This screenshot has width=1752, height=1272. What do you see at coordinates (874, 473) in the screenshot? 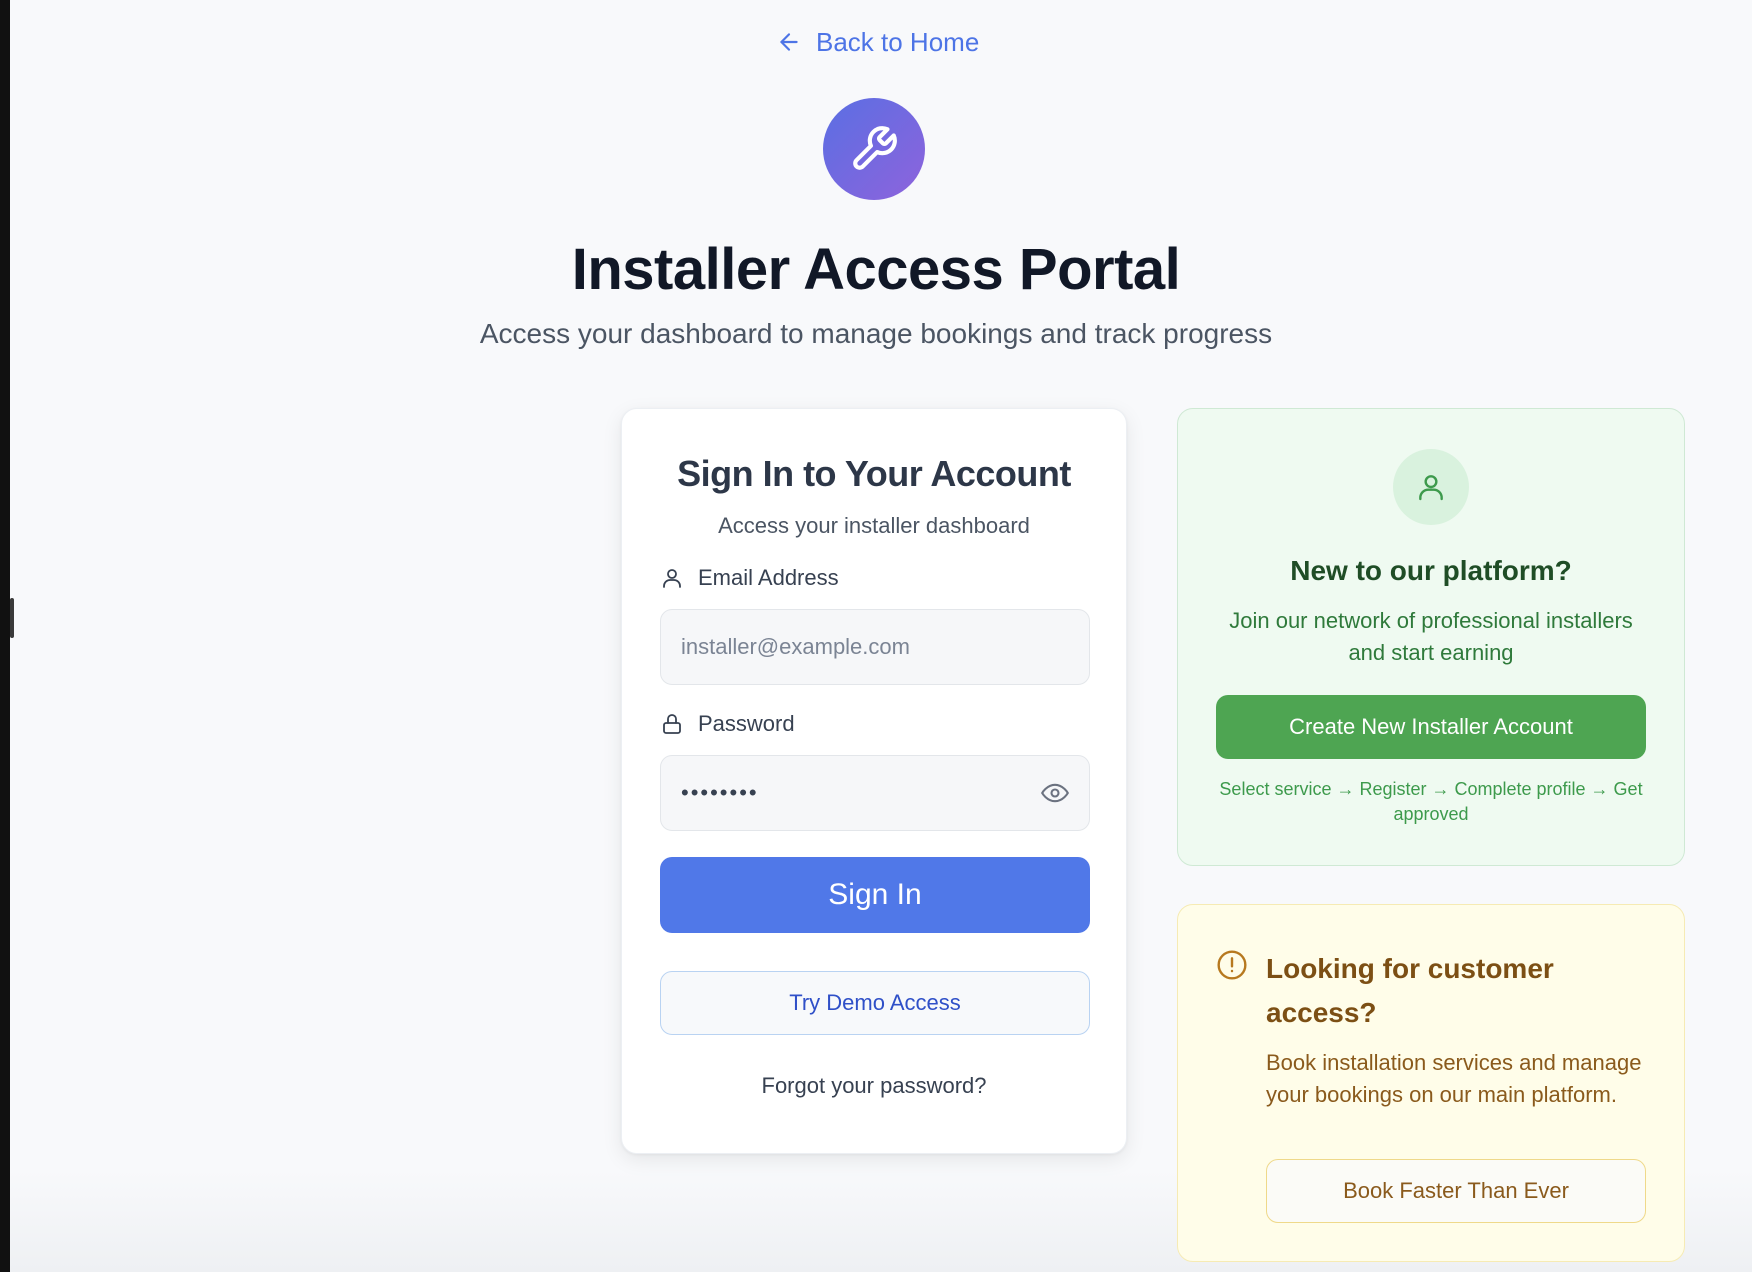
I see `signin-title: Sign In to Your Account` at bounding box center [874, 473].